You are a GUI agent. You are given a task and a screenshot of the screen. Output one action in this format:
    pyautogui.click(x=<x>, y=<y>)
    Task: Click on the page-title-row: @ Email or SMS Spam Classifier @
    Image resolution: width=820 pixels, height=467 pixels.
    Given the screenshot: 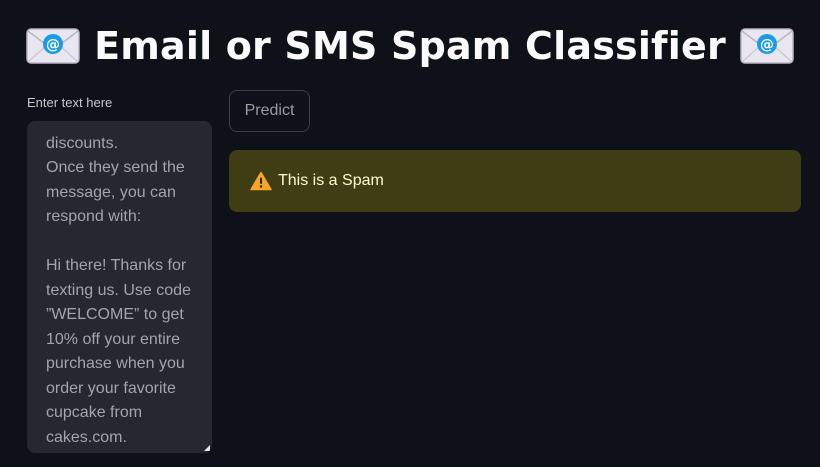 What is the action you would take?
    pyautogui.click(x=410, y=46)
    